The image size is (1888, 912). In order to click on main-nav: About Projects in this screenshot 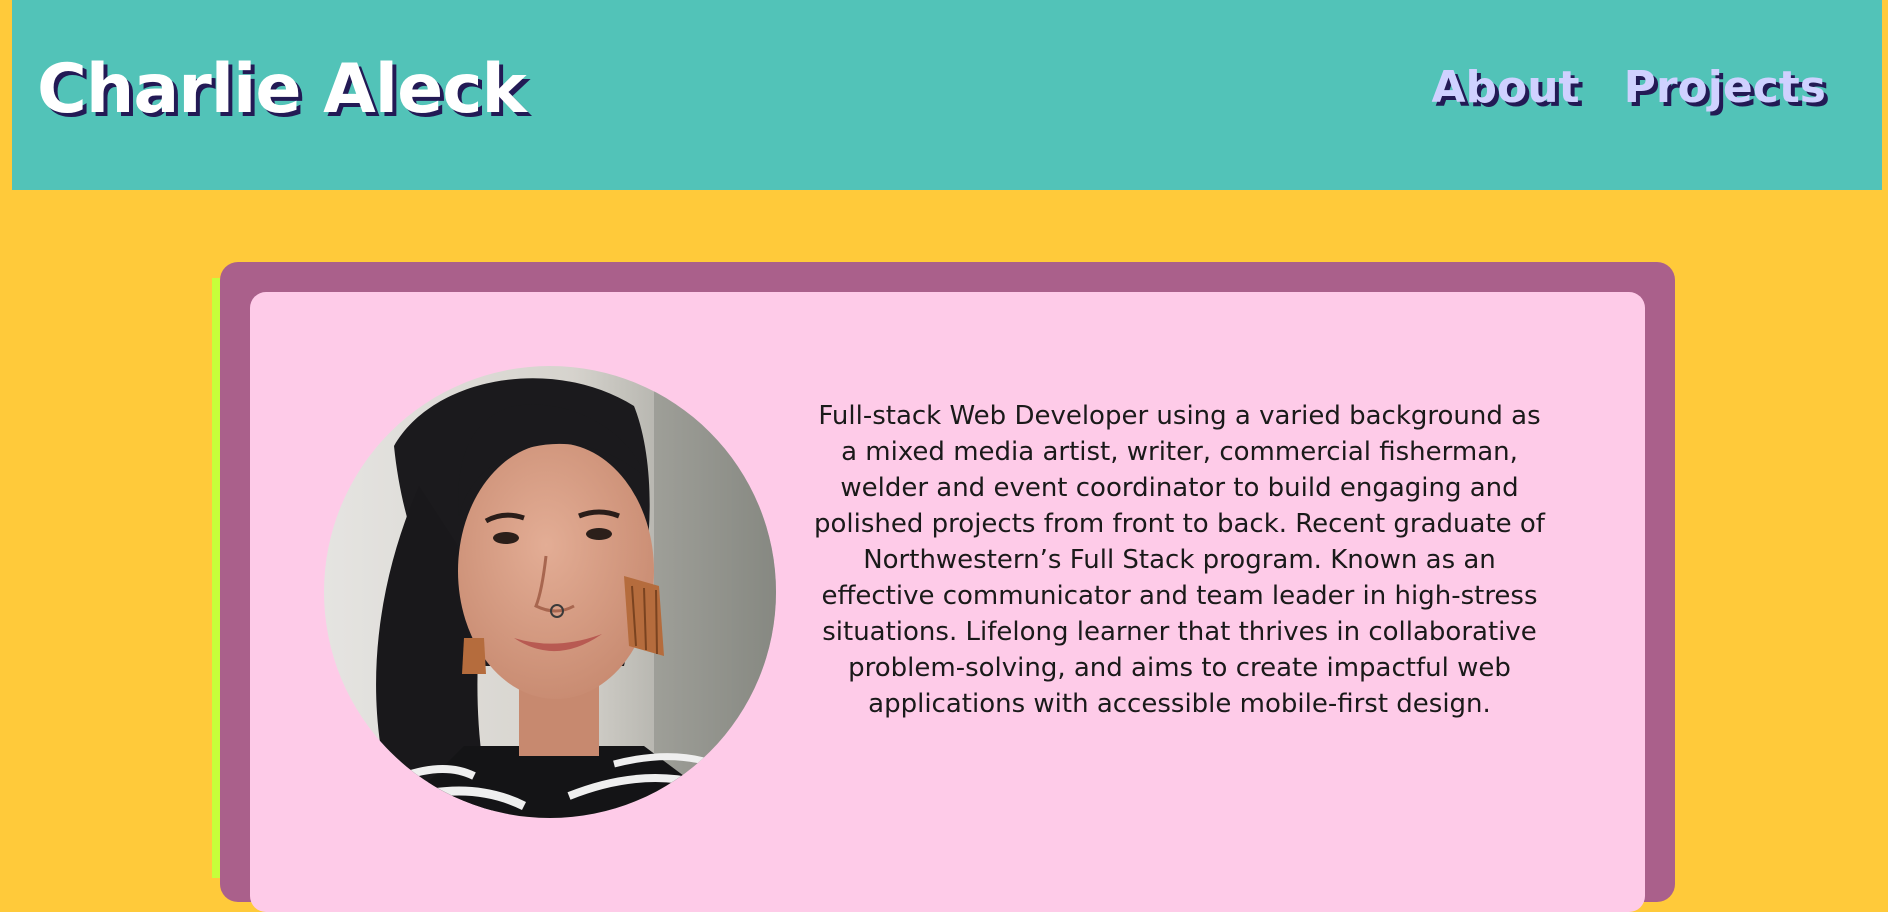, I will do `click(1628, 88)`.